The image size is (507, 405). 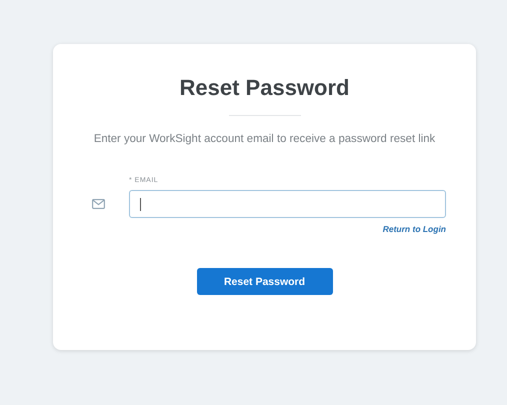 What do you see at coordinates (98, 204) in the screenshot?
I see `envelope-icon` at bounding box center [98, 204].